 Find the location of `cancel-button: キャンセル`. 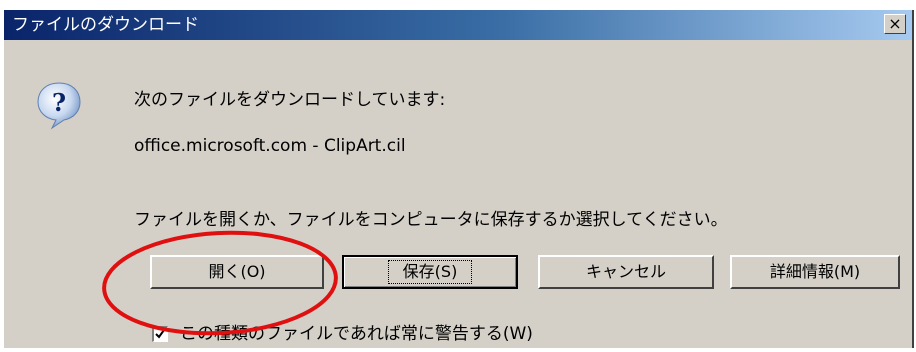

cancel-button: キャンセル is located at coordinates (626, 272).